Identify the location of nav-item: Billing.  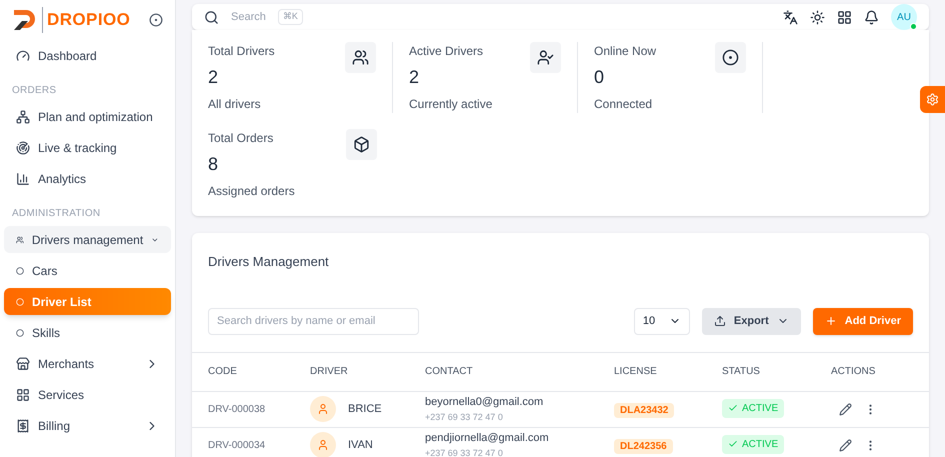
(87, 425).